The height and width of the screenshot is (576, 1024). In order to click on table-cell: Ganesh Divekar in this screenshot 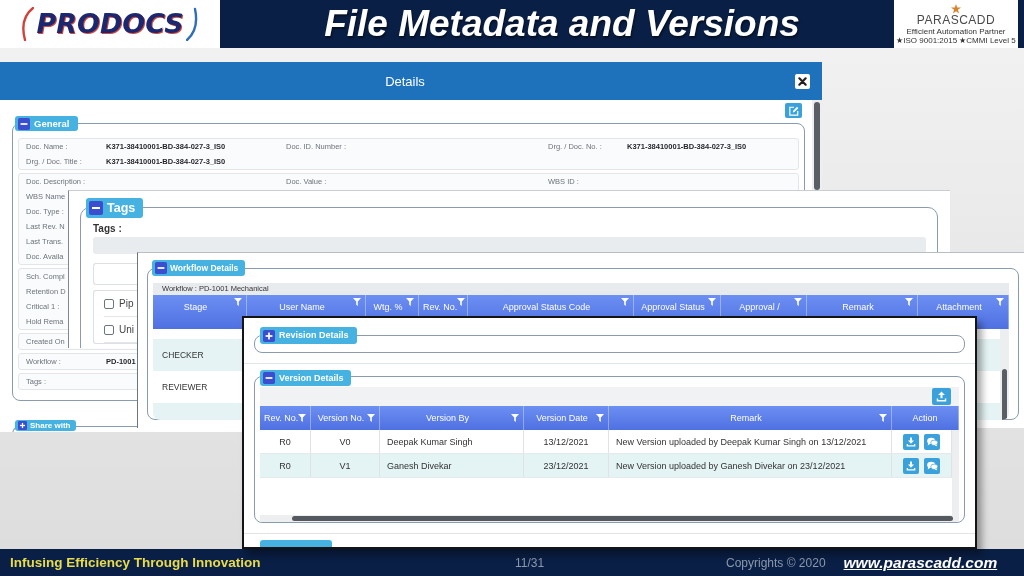, I will do `click(419, 465)`.